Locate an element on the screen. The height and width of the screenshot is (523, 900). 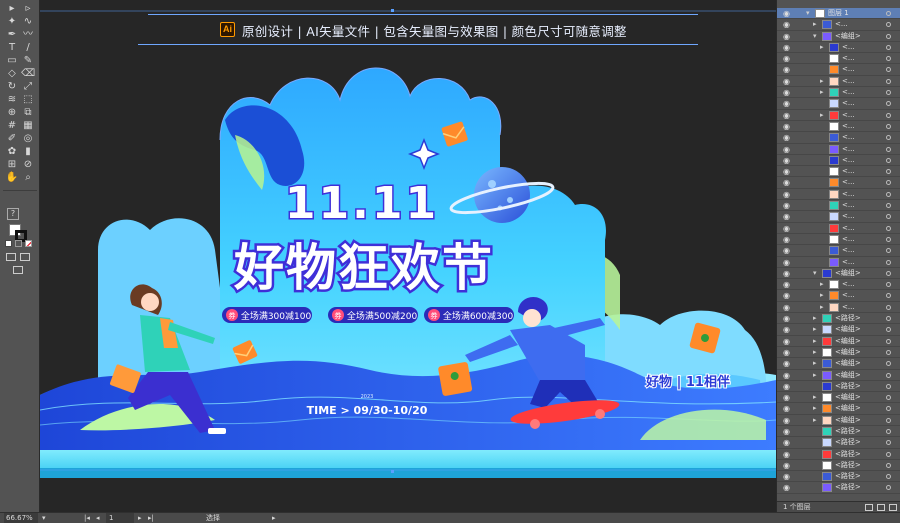
search-icon is located at coordinates (869, 507).